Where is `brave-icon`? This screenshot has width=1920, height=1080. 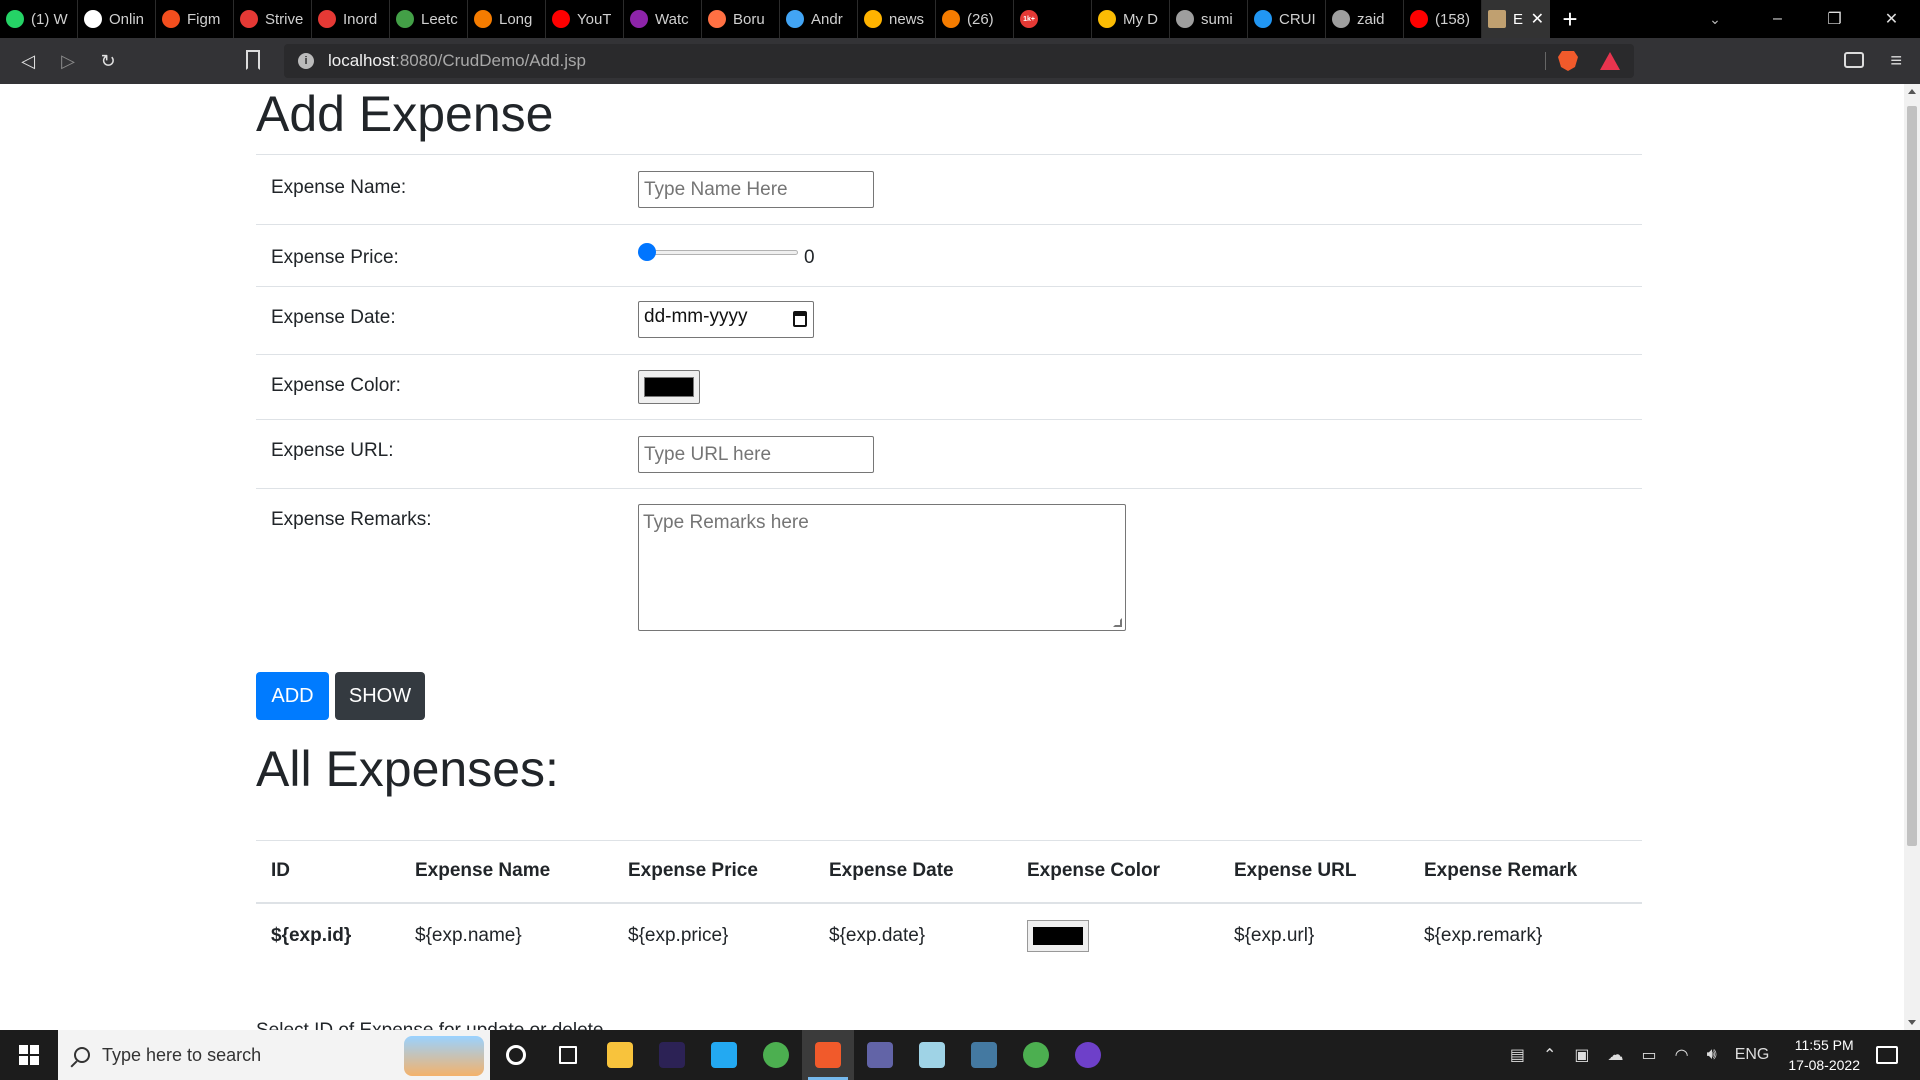 brave-icon is located at coordinates (828, 1055).